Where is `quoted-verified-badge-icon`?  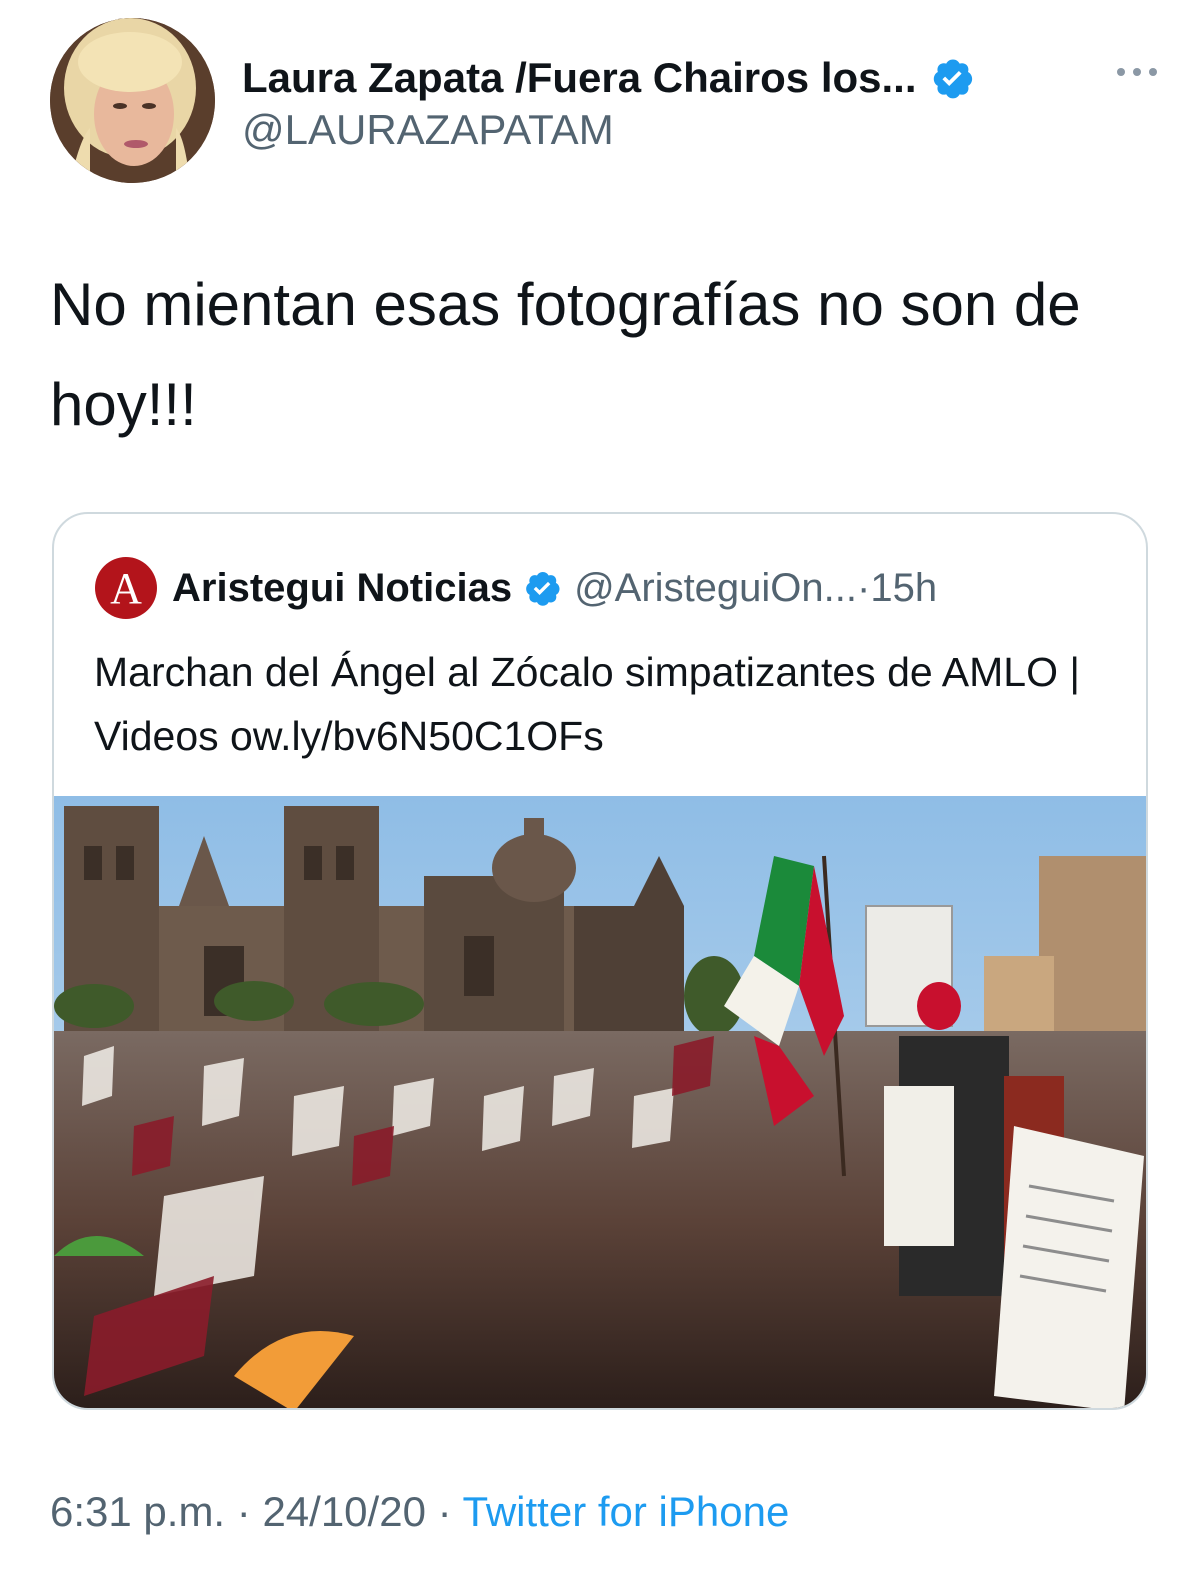 quoted-verified-badge-icon is located at coordinates (543, 588).